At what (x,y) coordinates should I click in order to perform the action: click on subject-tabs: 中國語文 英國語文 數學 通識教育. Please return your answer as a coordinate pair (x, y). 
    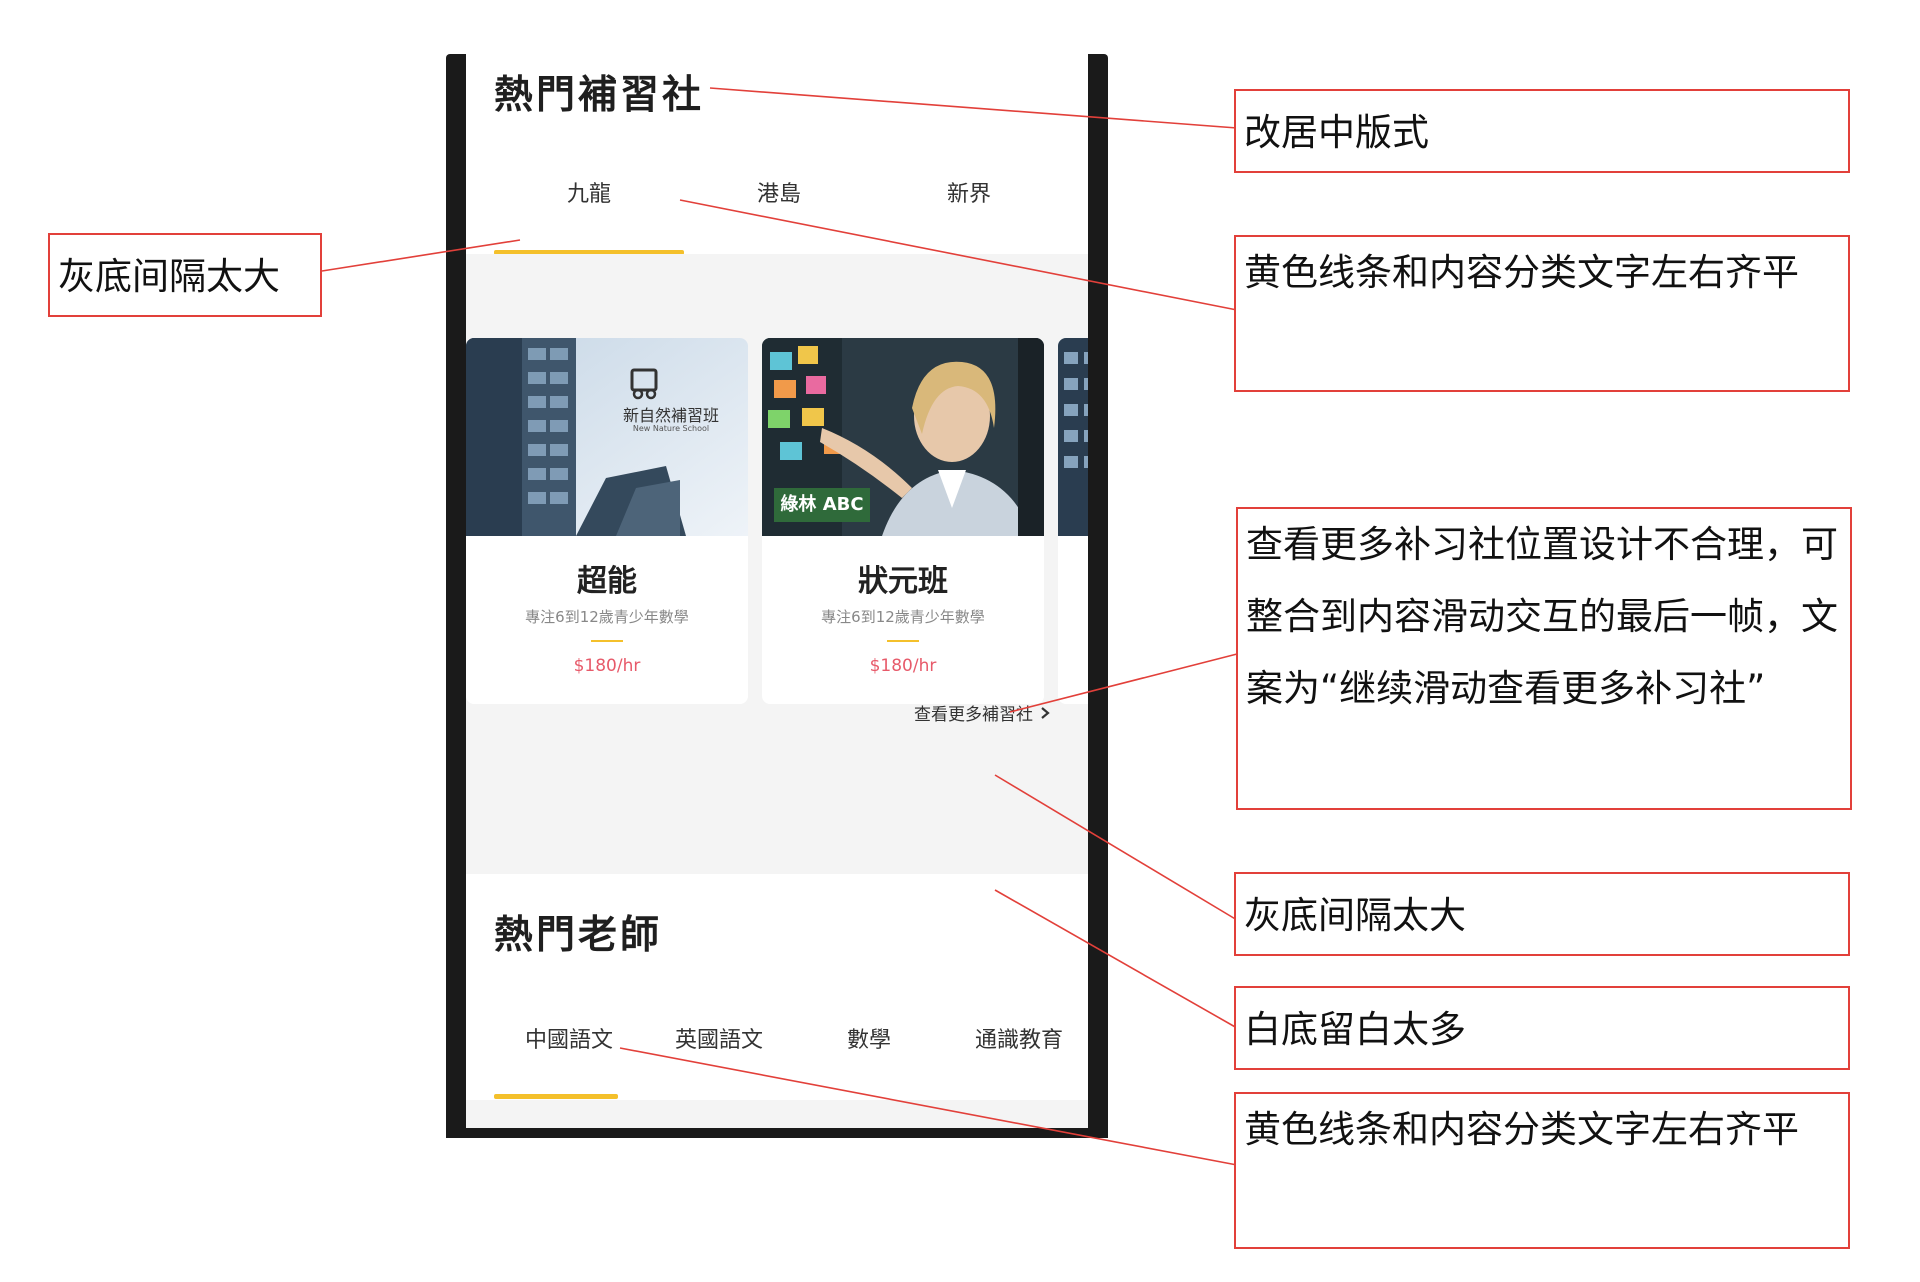
    Looking at the image, I should click on (777, 1054).